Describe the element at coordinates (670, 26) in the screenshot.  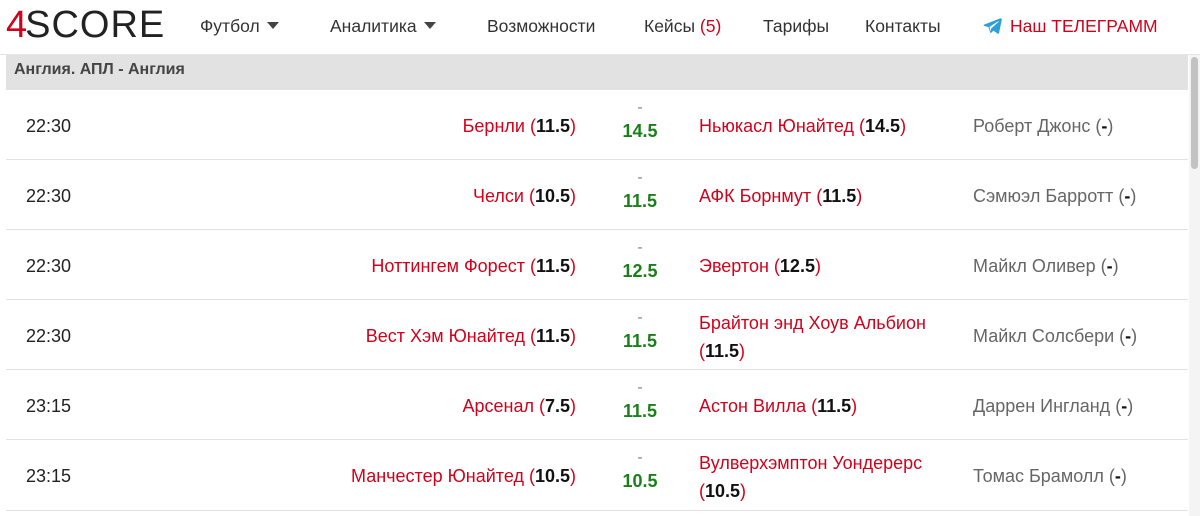
I see `nav-cases-label: Кейсы` at that location.